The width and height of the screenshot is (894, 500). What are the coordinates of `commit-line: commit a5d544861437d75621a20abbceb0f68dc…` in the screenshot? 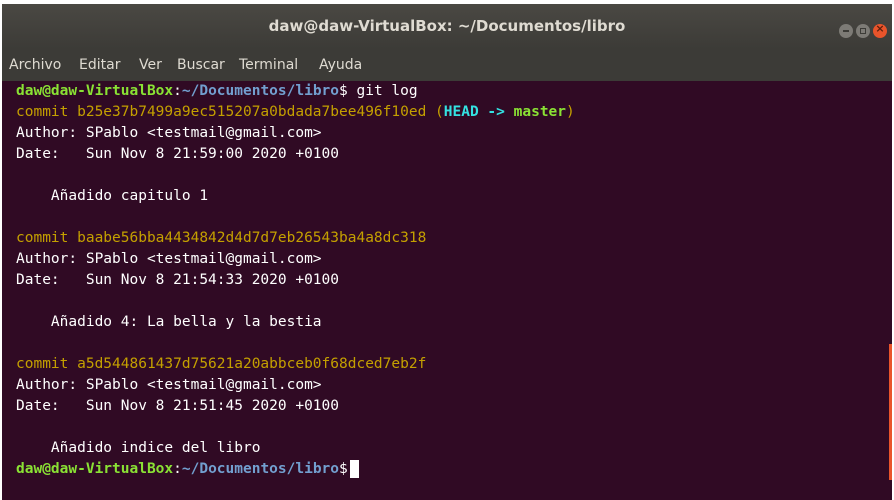 It's located at (447, 364).